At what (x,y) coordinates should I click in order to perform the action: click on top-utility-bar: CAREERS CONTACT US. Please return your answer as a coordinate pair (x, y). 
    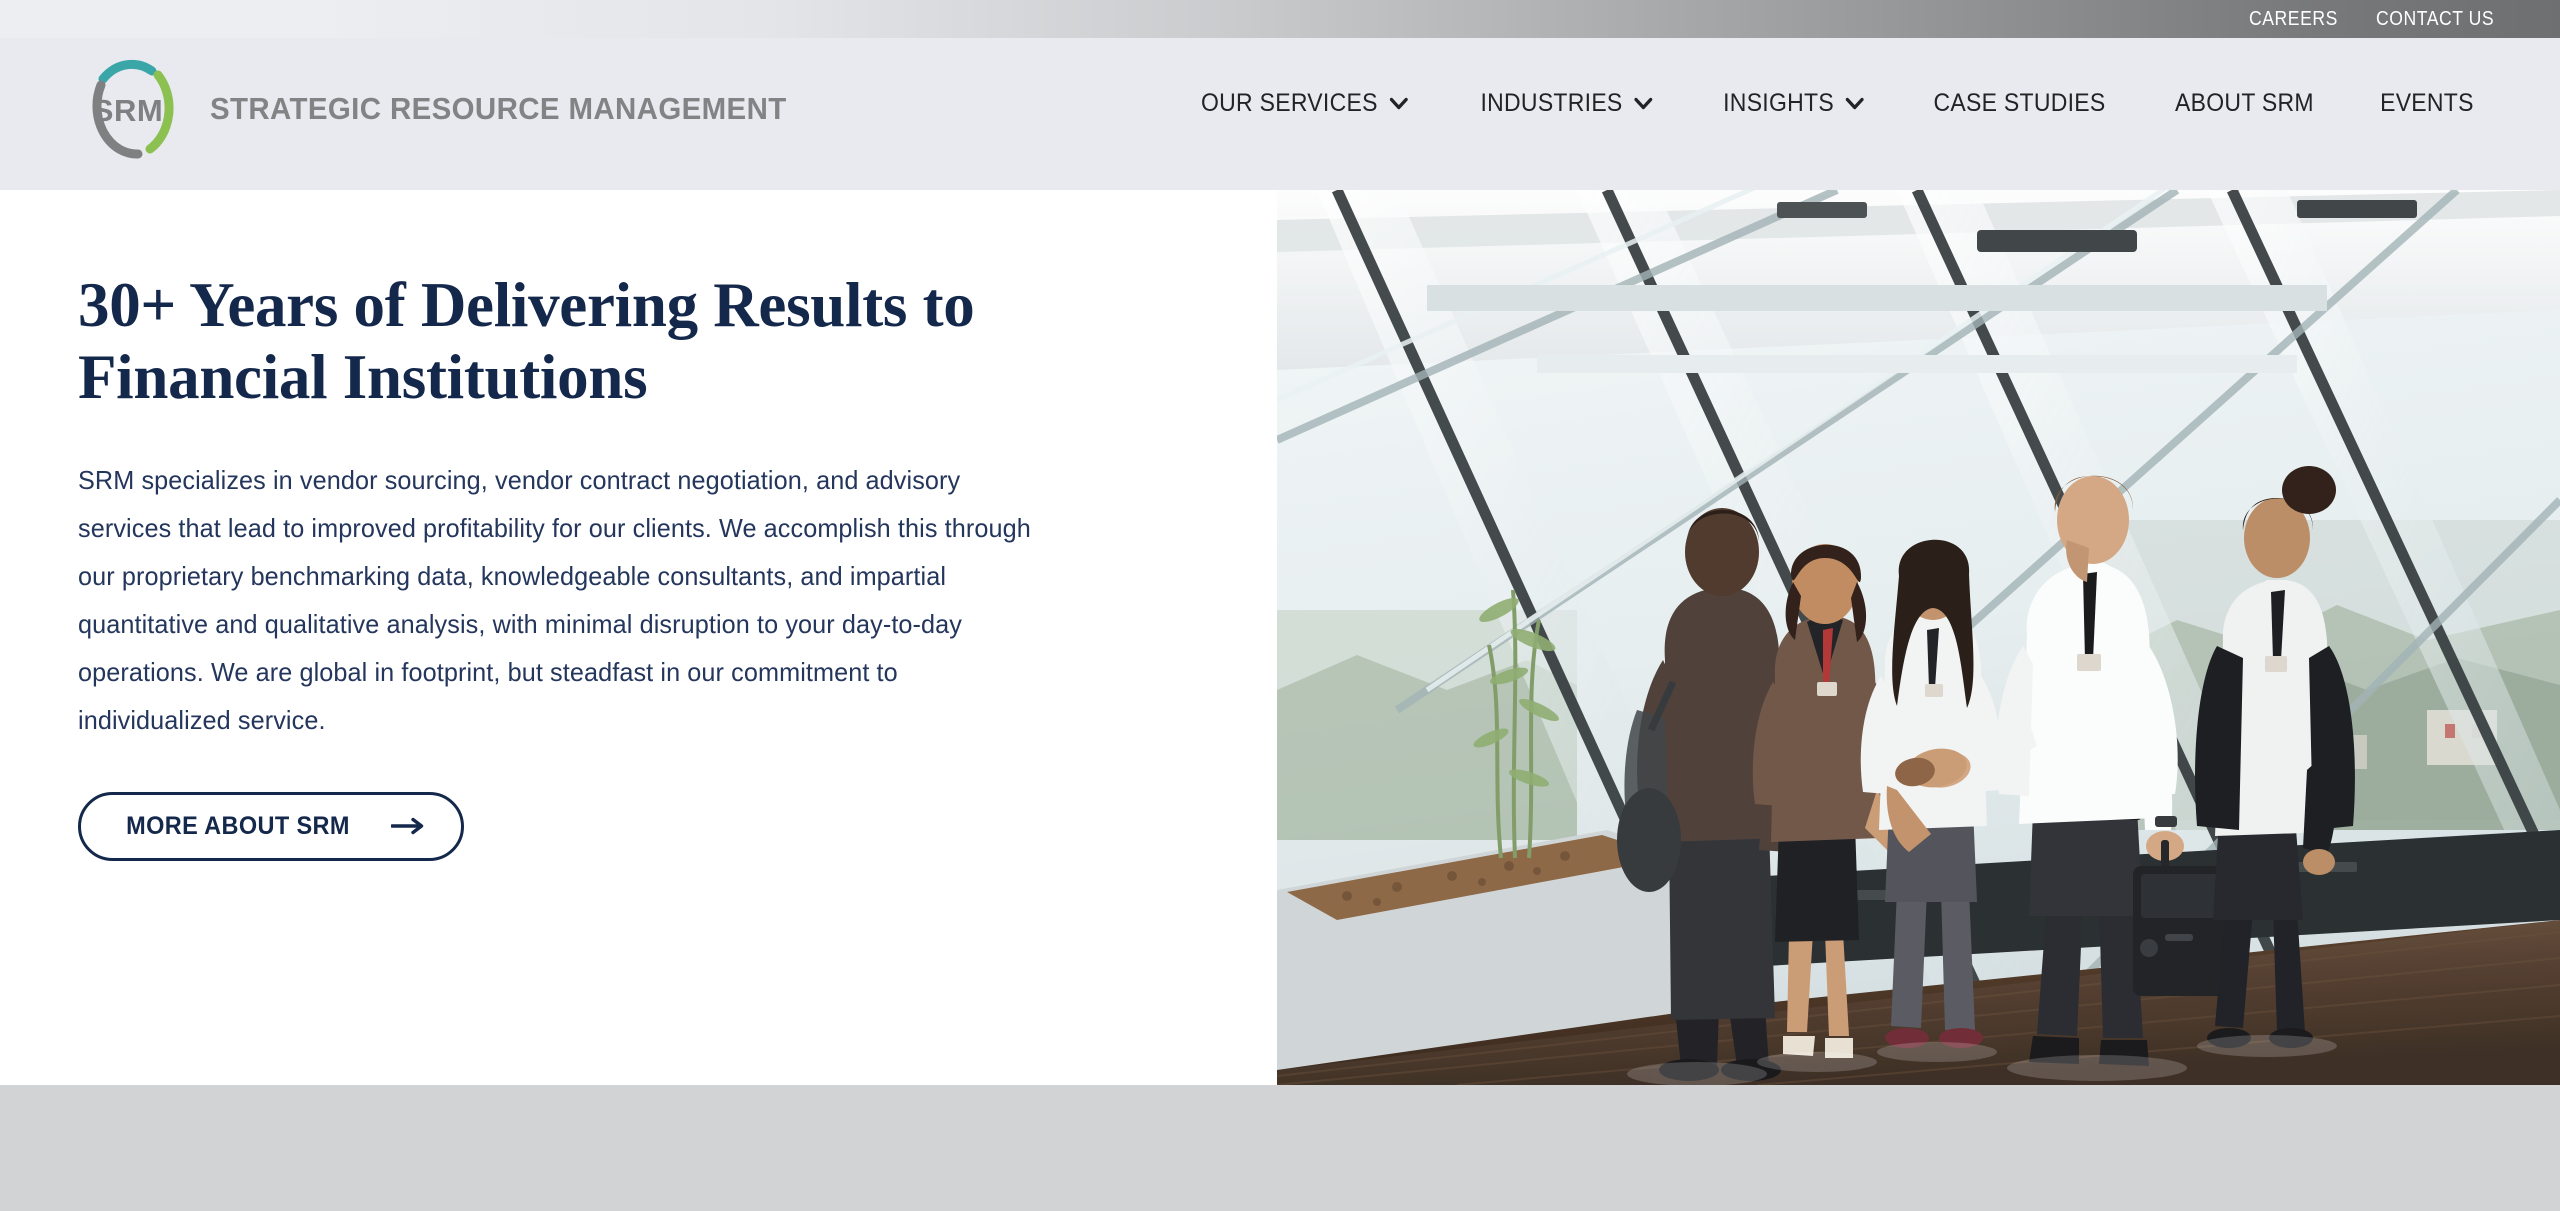
    Looking at the image, I should click on (1280, 19).